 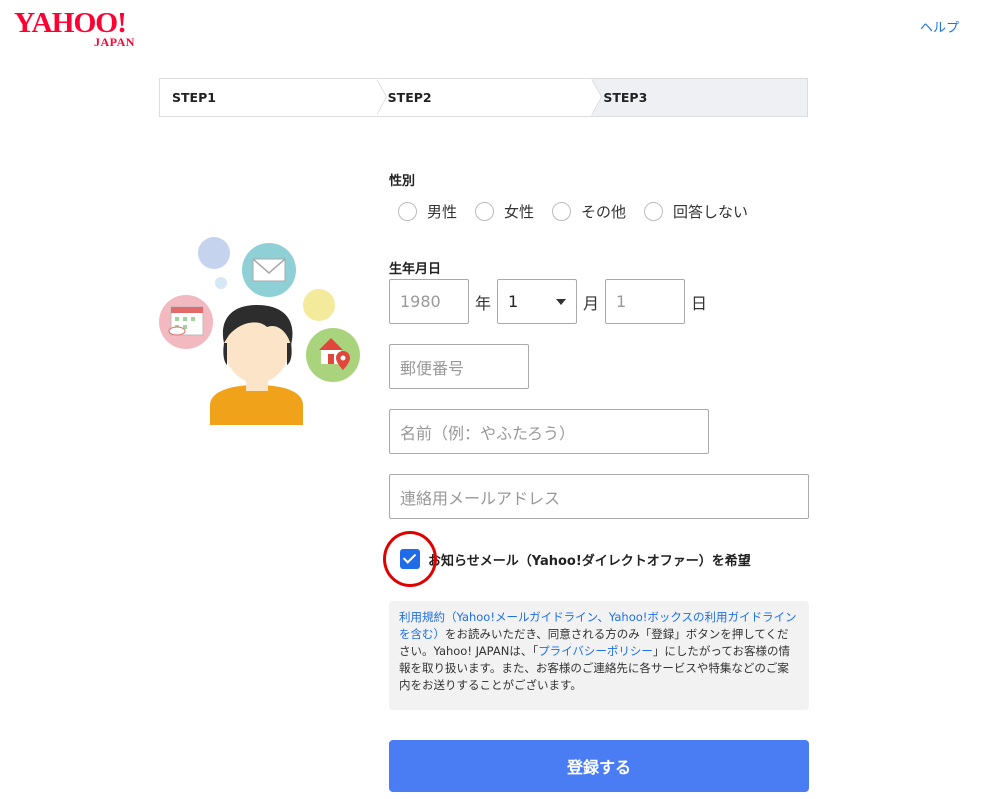 I want to click on decor-bubble, so click(x=214, y=253).